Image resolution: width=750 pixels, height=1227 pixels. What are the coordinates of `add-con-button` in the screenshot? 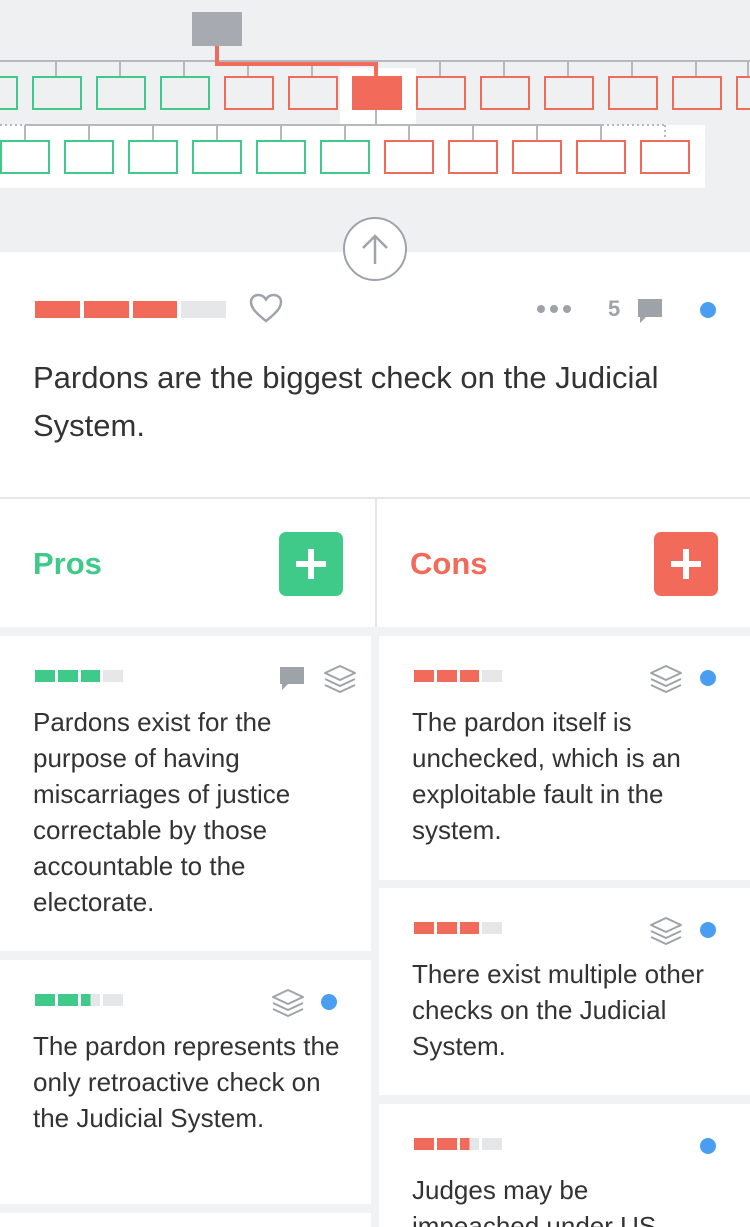 It's located at (686, 564).